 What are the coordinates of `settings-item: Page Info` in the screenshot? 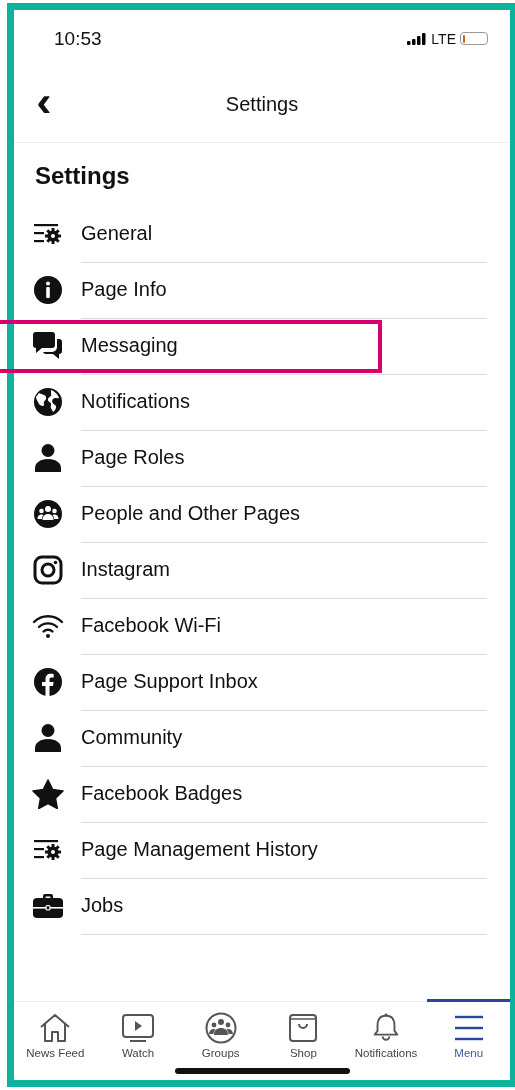 It's located at (284, 290).